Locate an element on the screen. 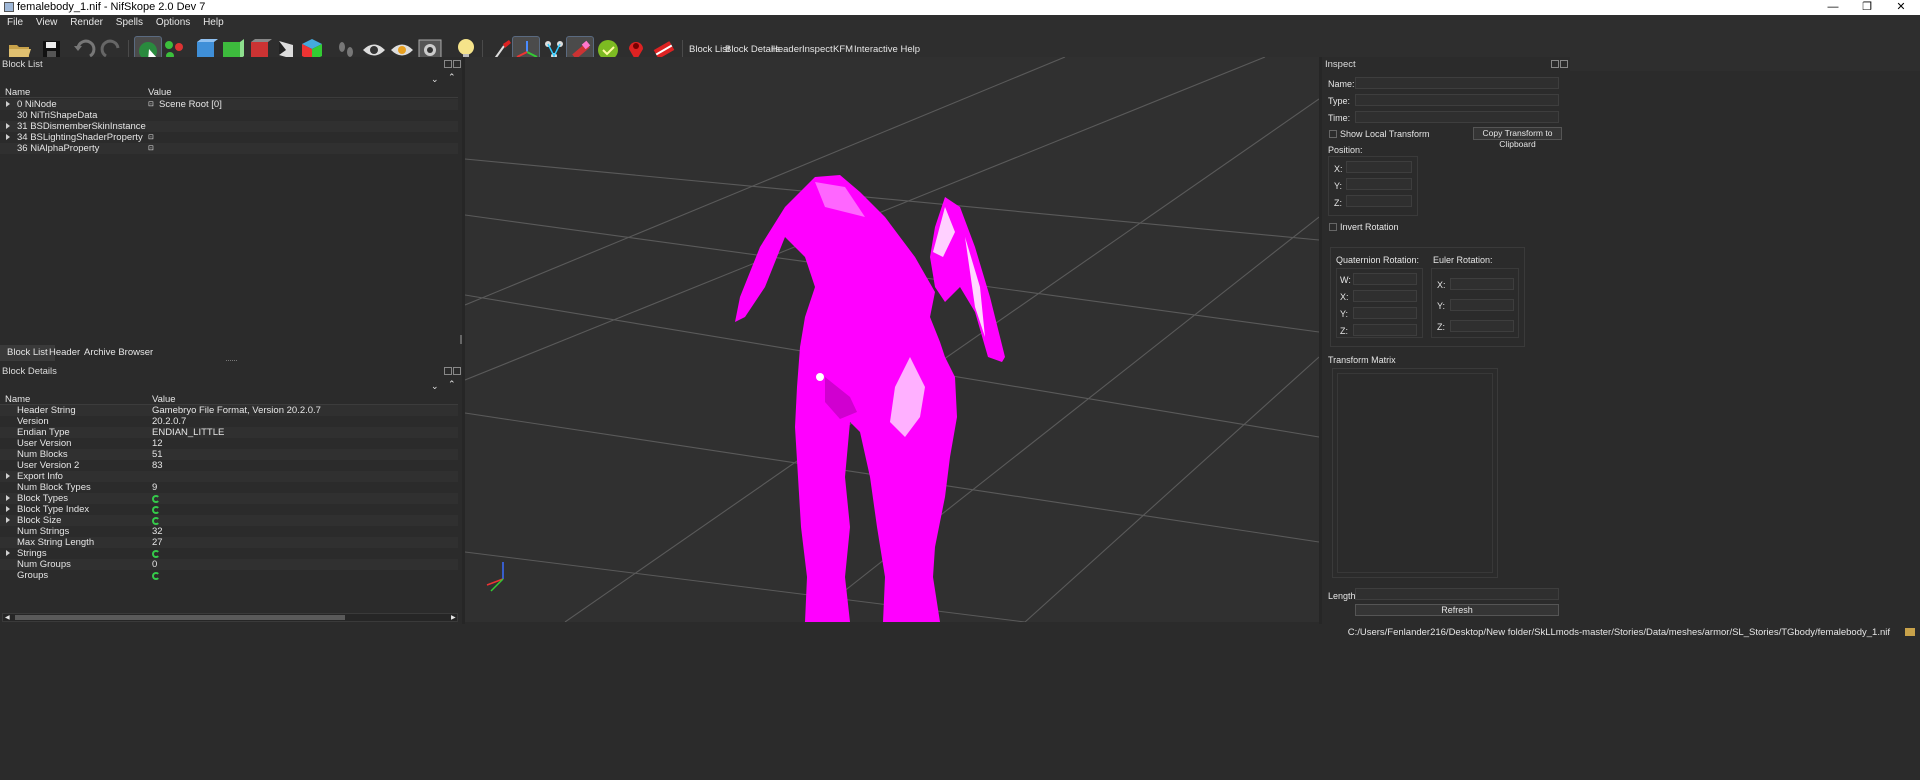 Image resolution: width=1920 pixels, height=780 pixels. transform-matrix-group is located at coordinates (1415, 473).